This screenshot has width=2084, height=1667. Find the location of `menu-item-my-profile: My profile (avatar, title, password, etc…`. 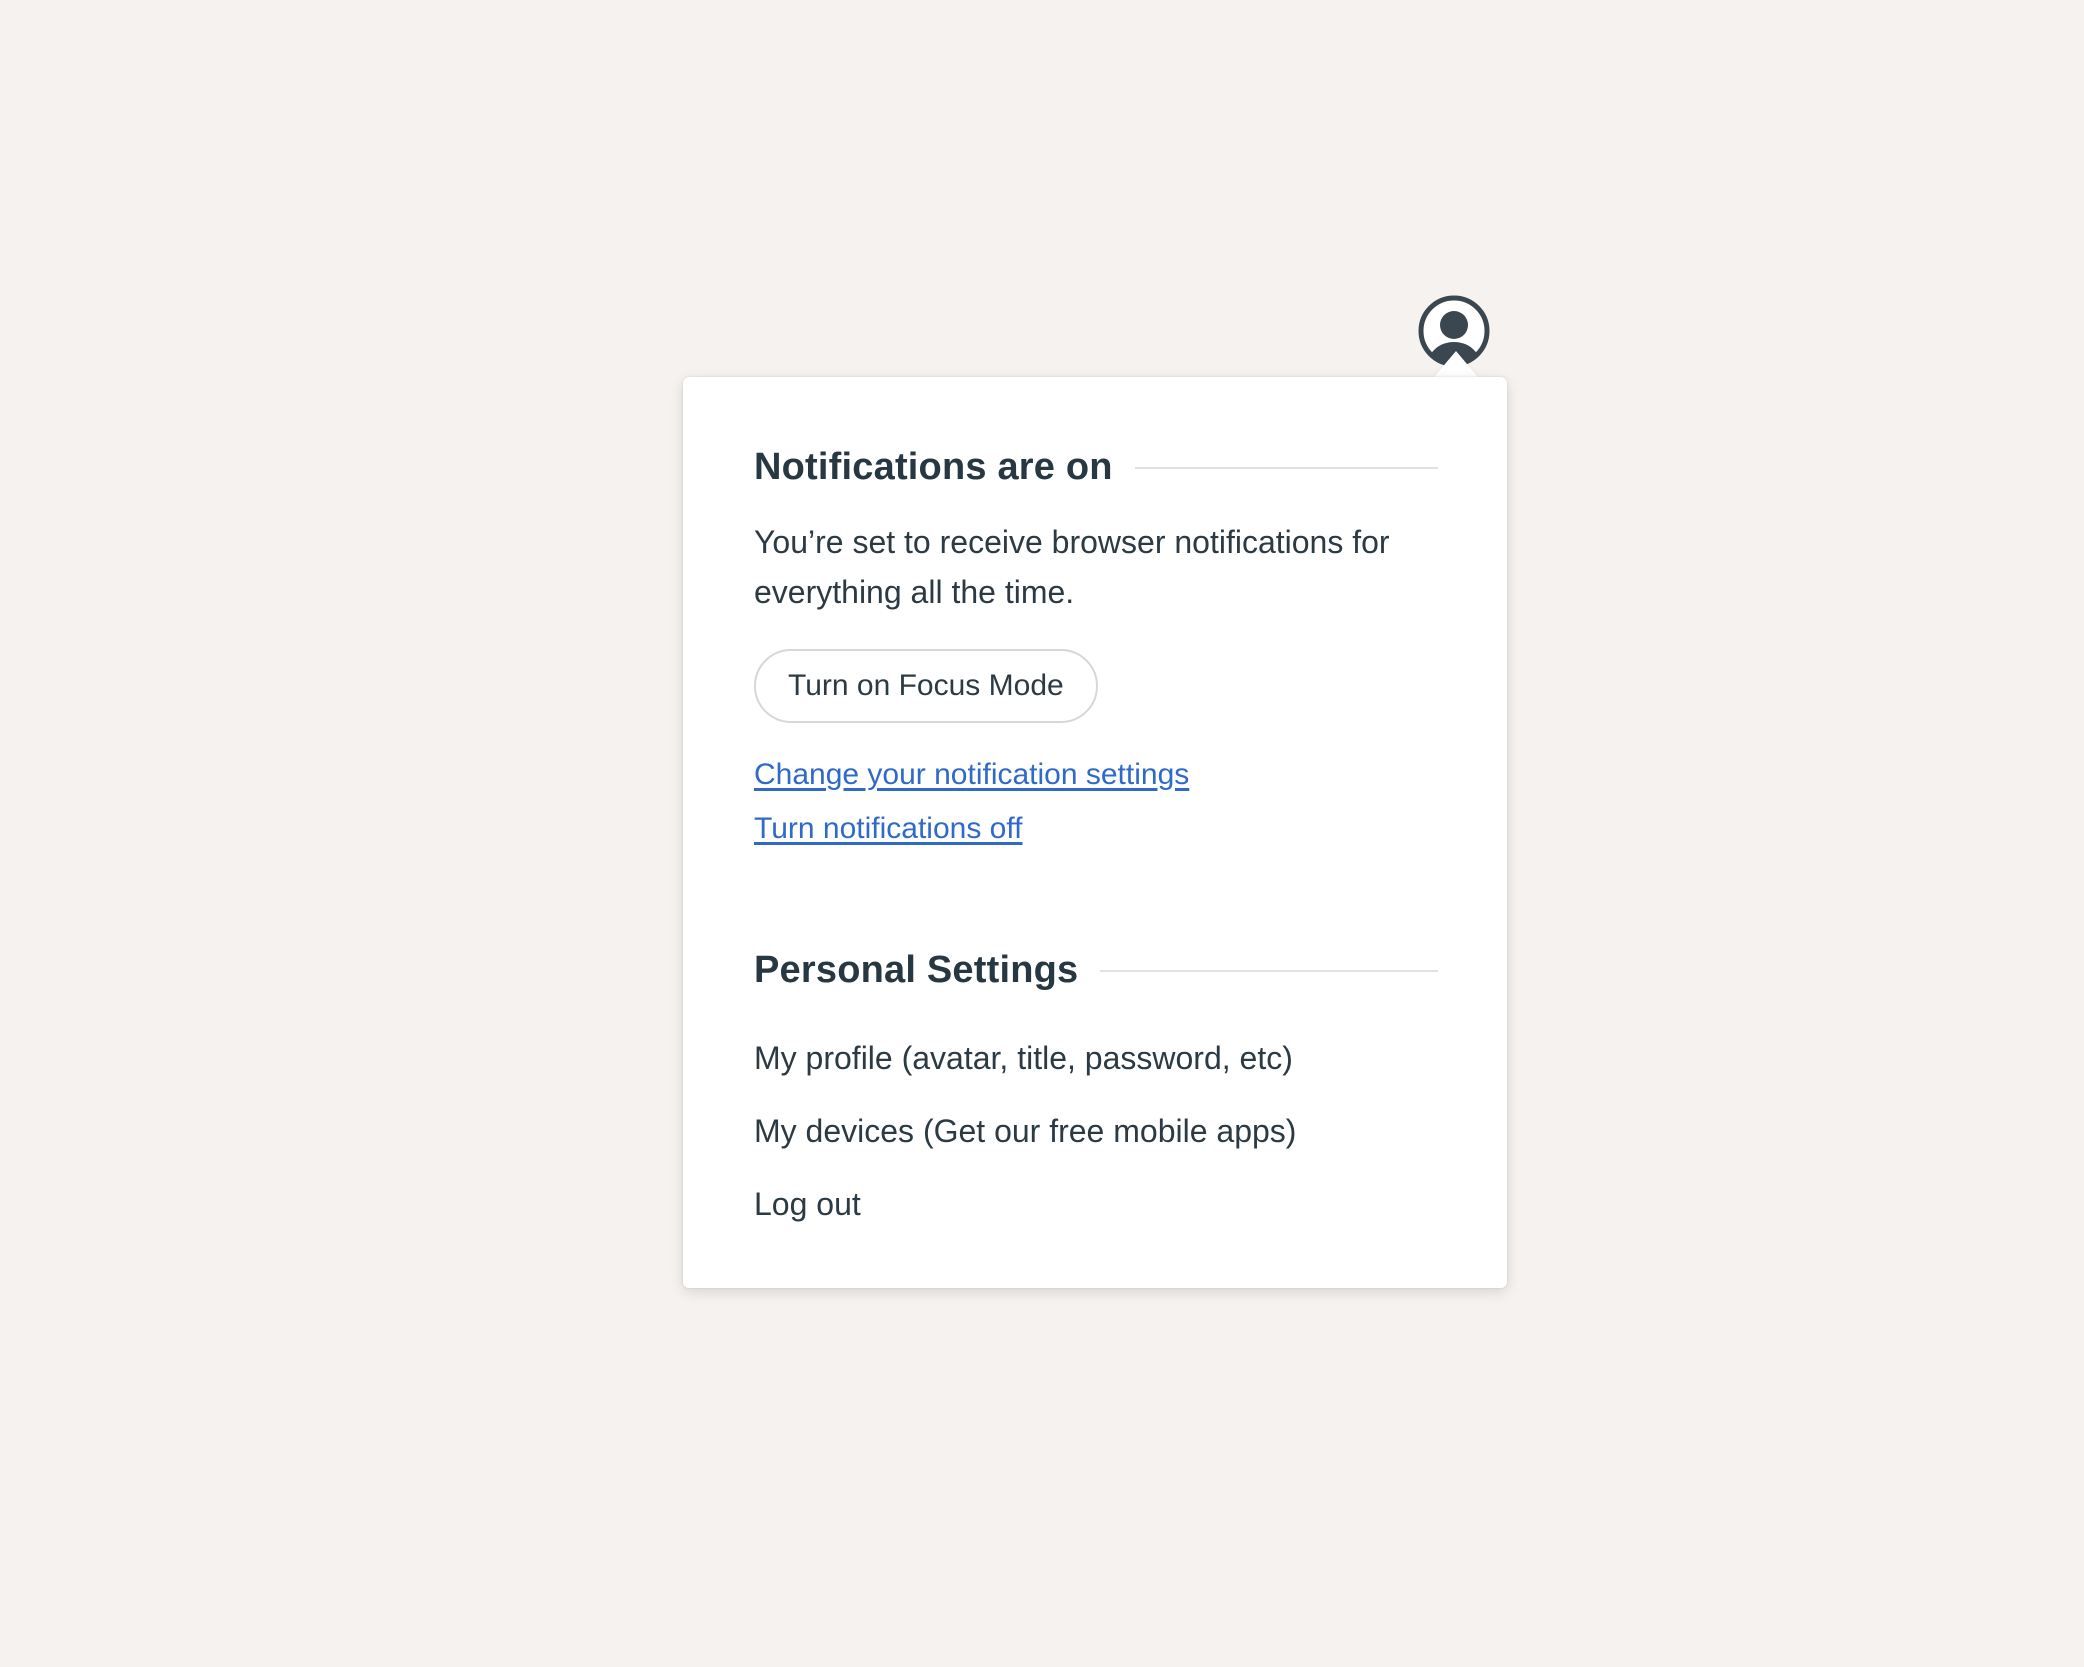

menu-item-my-profile: My profile (avatar, title, password, etc… is located at coordinates (1023, 1058).